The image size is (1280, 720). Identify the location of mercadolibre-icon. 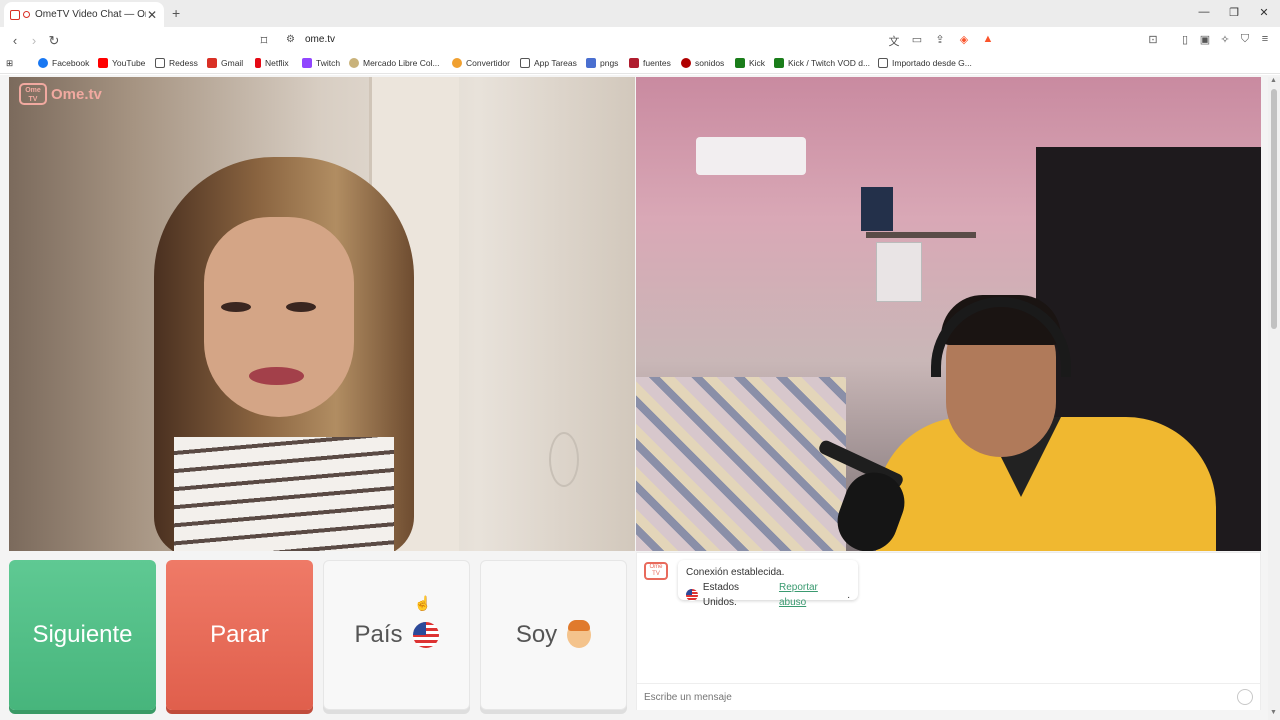
(354, 63).